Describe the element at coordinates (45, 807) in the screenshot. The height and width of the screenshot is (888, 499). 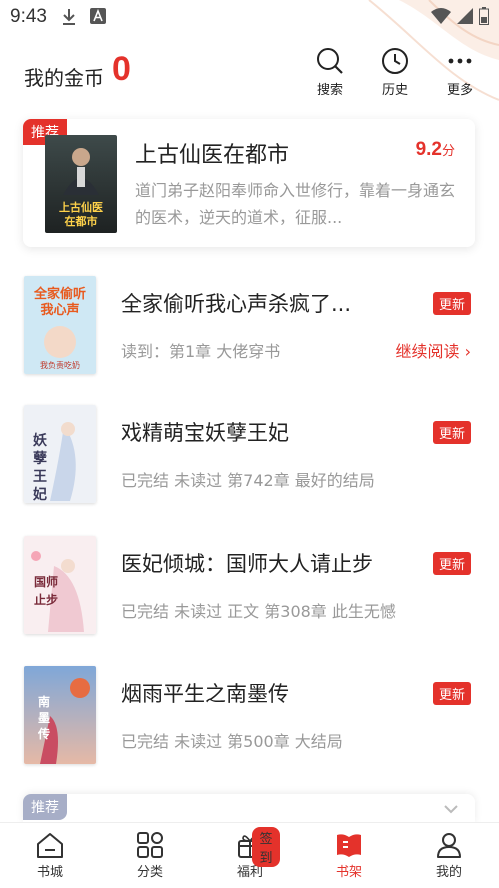
I see `recommend-badge-2: 推荐` at that location.